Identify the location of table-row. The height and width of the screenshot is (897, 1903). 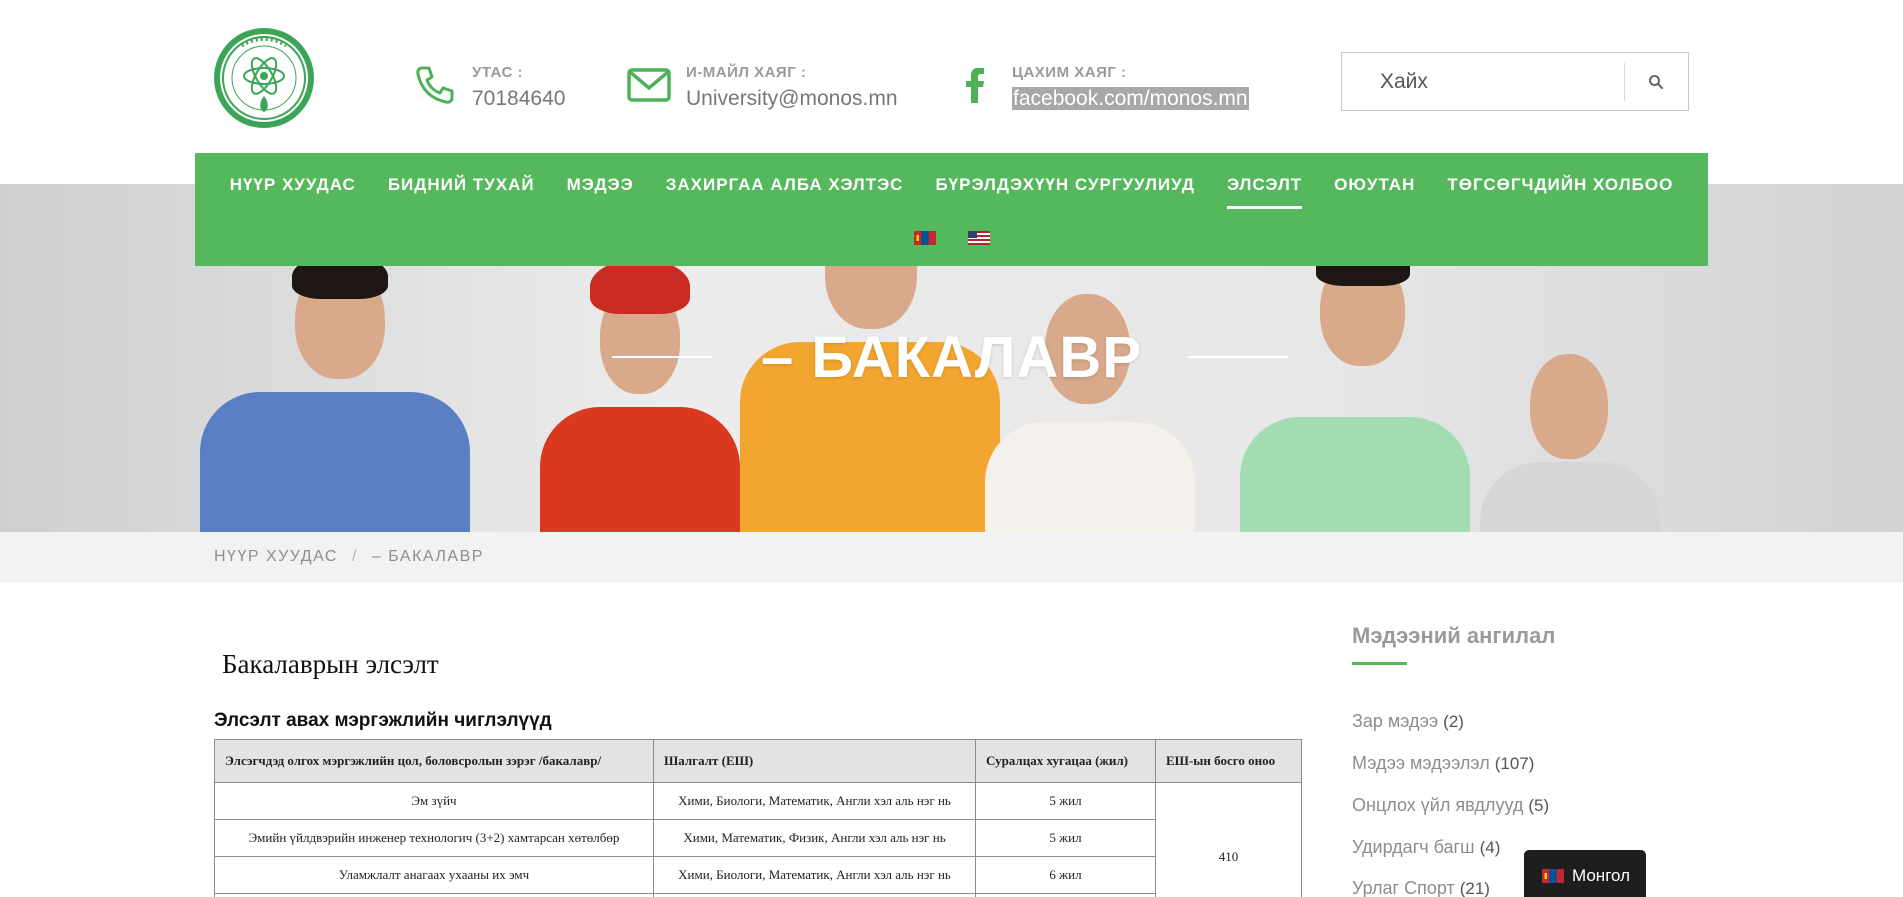
(758, 895).